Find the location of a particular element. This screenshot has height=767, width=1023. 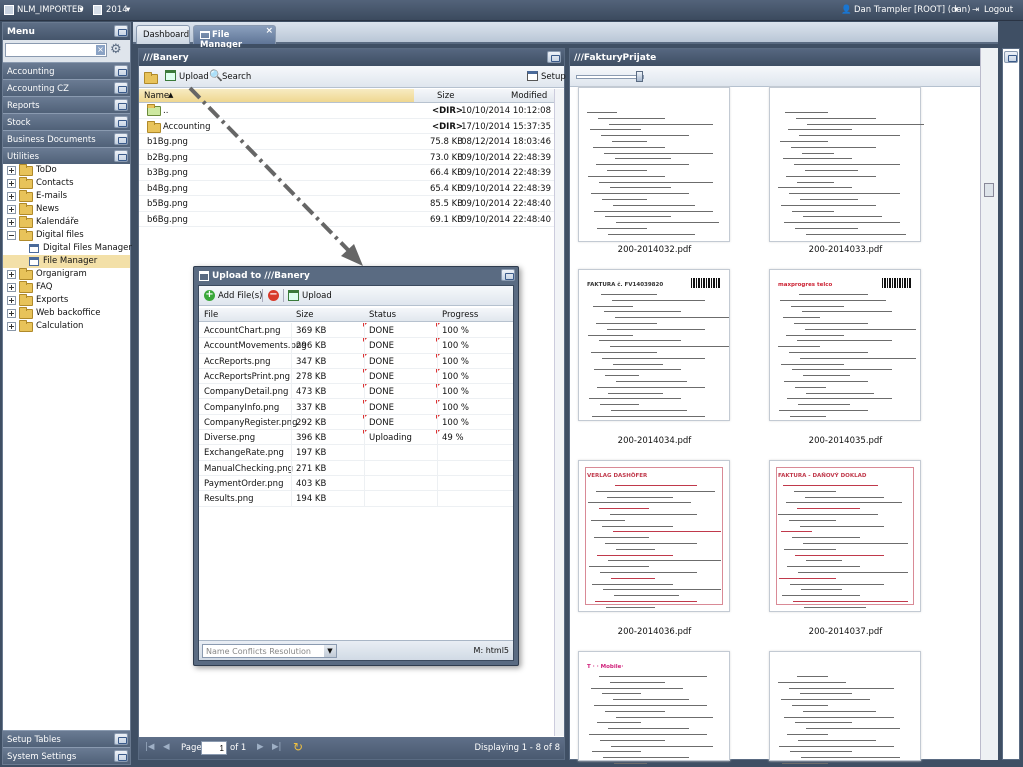

sidebar-item-organigram: Organigram is located at coordinates (66, 274).